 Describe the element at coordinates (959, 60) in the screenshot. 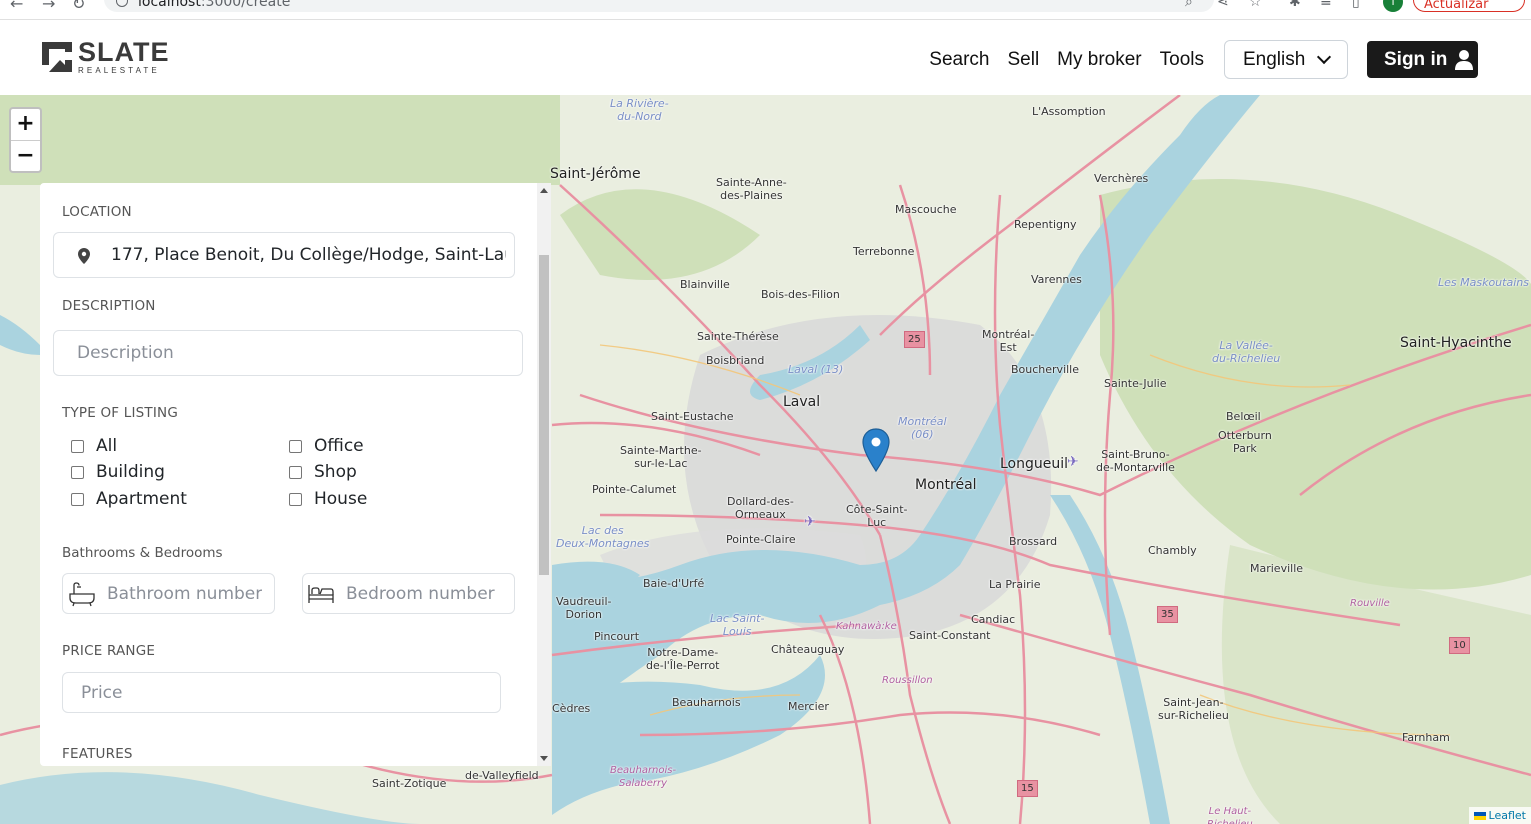

I see `nav-search: Search` at that location.